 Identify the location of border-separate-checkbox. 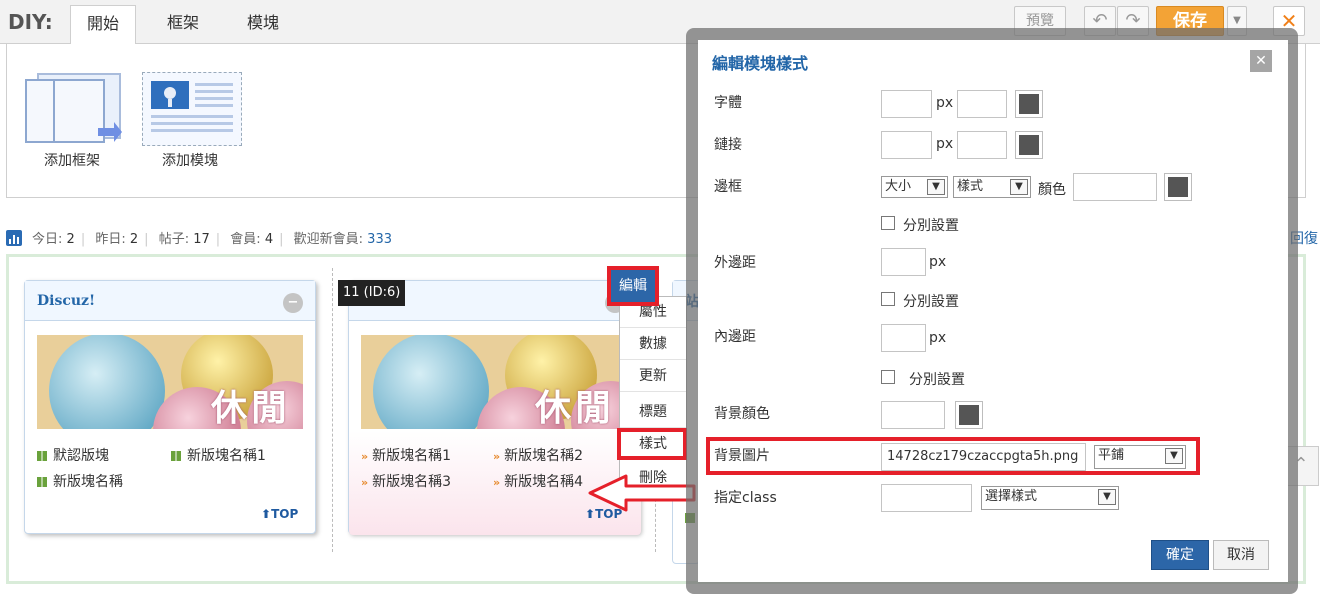
(888, 223).